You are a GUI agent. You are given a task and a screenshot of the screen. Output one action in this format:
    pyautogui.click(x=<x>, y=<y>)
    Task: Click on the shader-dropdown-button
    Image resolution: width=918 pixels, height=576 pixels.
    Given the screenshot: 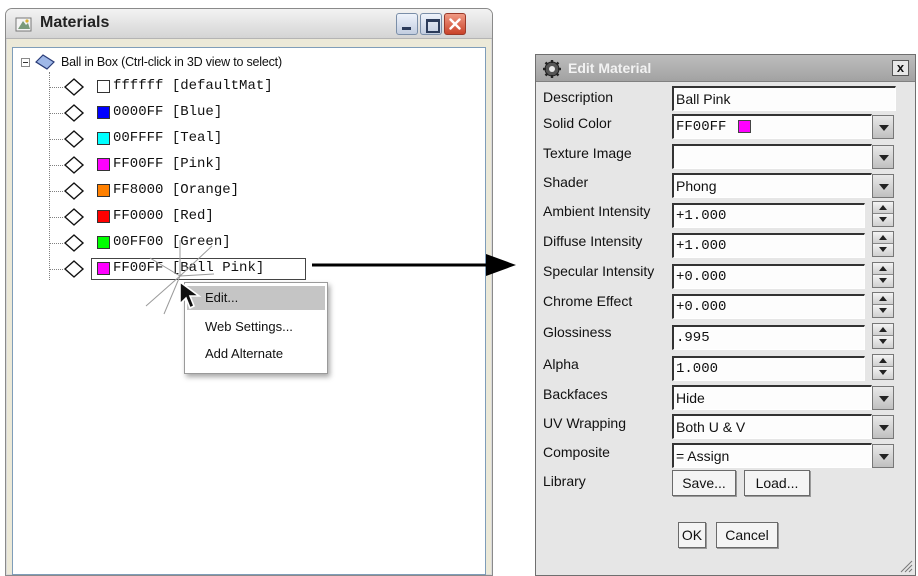 What is the action you would take?
    pyautogui.click(x=883, y=186)
    